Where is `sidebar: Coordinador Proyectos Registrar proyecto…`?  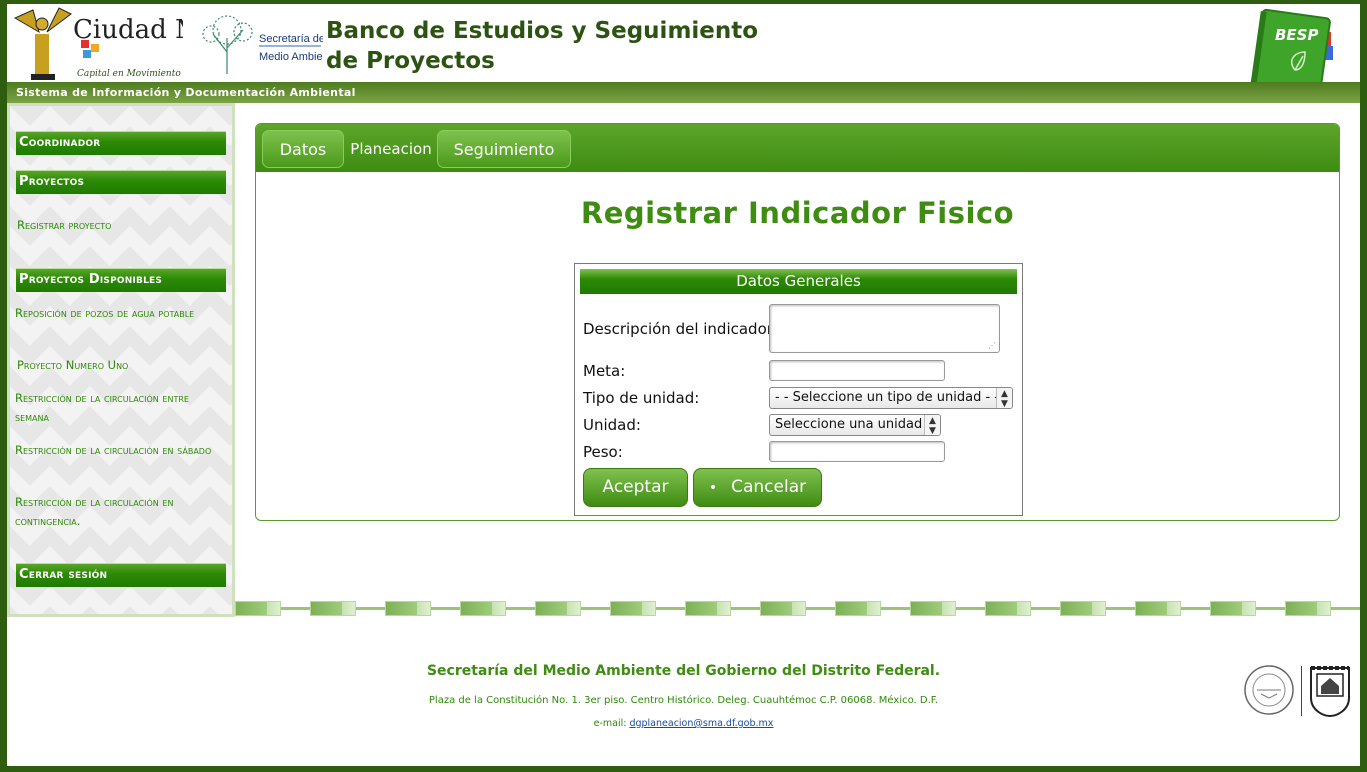 sidebar: Coordinador Proyectos Registrar proyecto… is located at coordinates (121, 360).